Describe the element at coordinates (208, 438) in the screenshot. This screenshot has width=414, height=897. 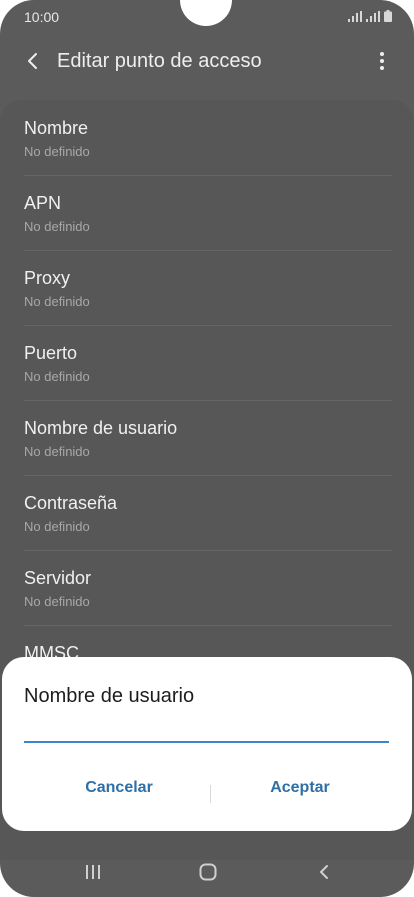
I see `list-item-nombre-de-usuario: Nombre de usuario No definido` at that location.